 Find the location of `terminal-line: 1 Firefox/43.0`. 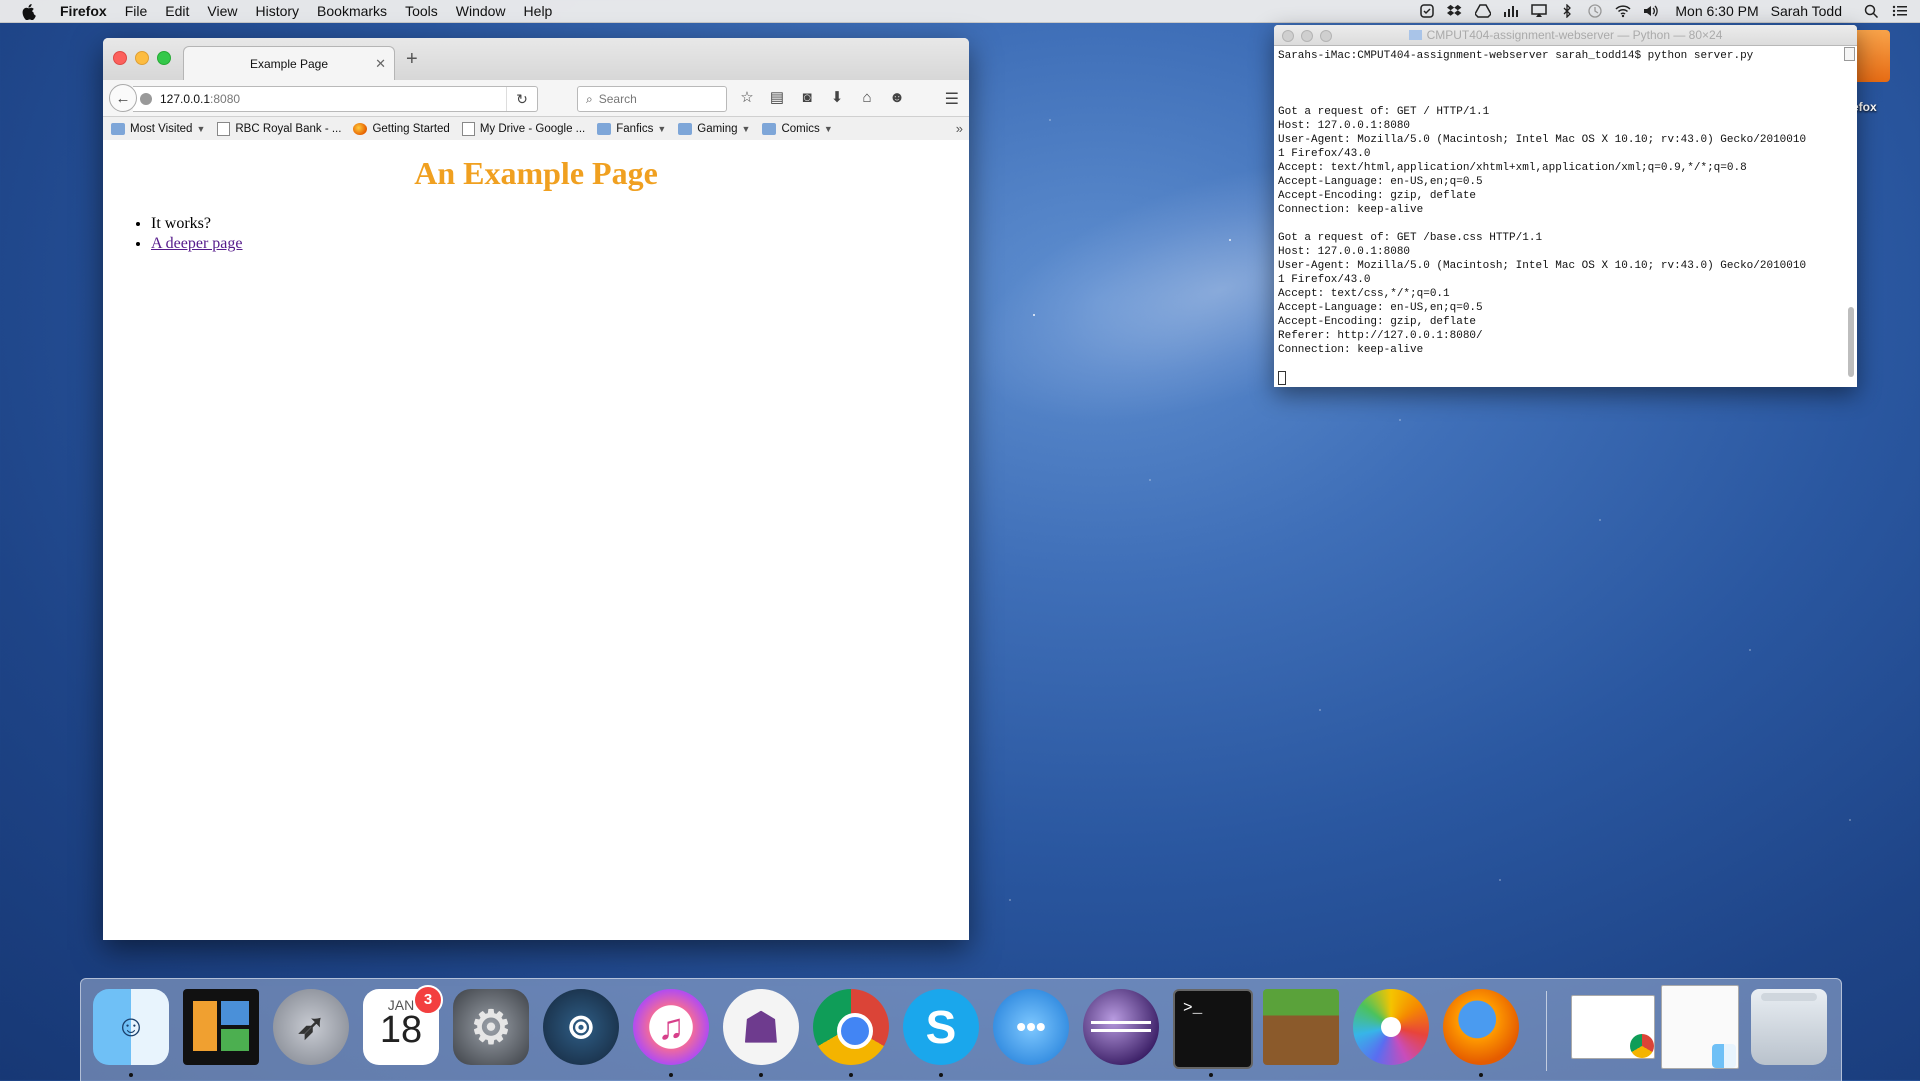

terminal-line: 1 Firefox/43.0 is located at coordinates (1324, 154).